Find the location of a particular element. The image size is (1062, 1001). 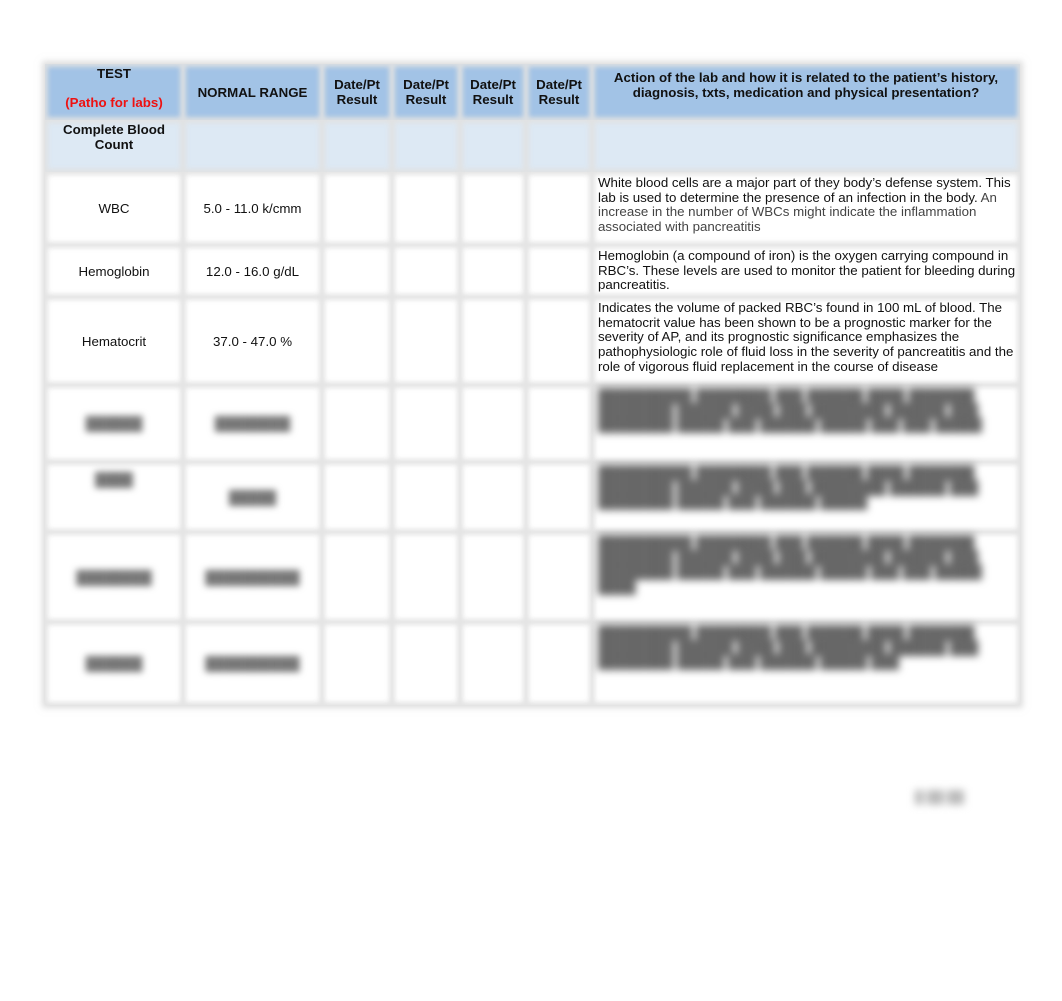

header-normal-range: NORMAL RANGE is located at coordinates (252, 92).